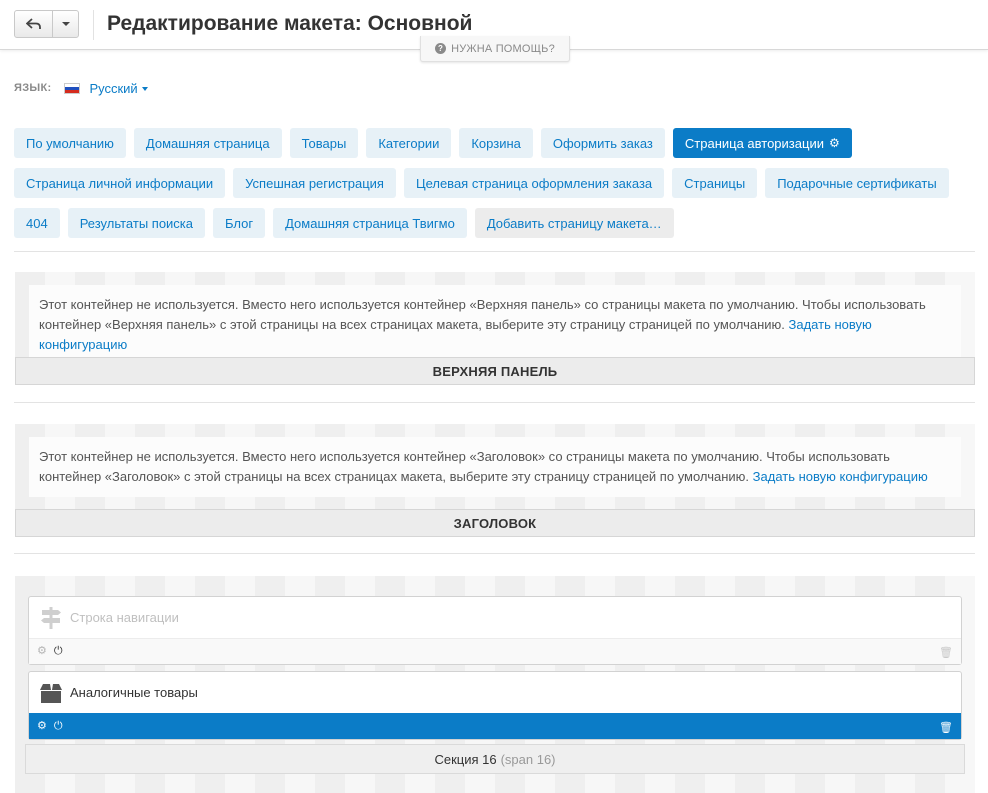 Image resolution: width=988 pixels, height=793 pixels. I want to click on page-tab: Страница личной информации, so click(120, 183).